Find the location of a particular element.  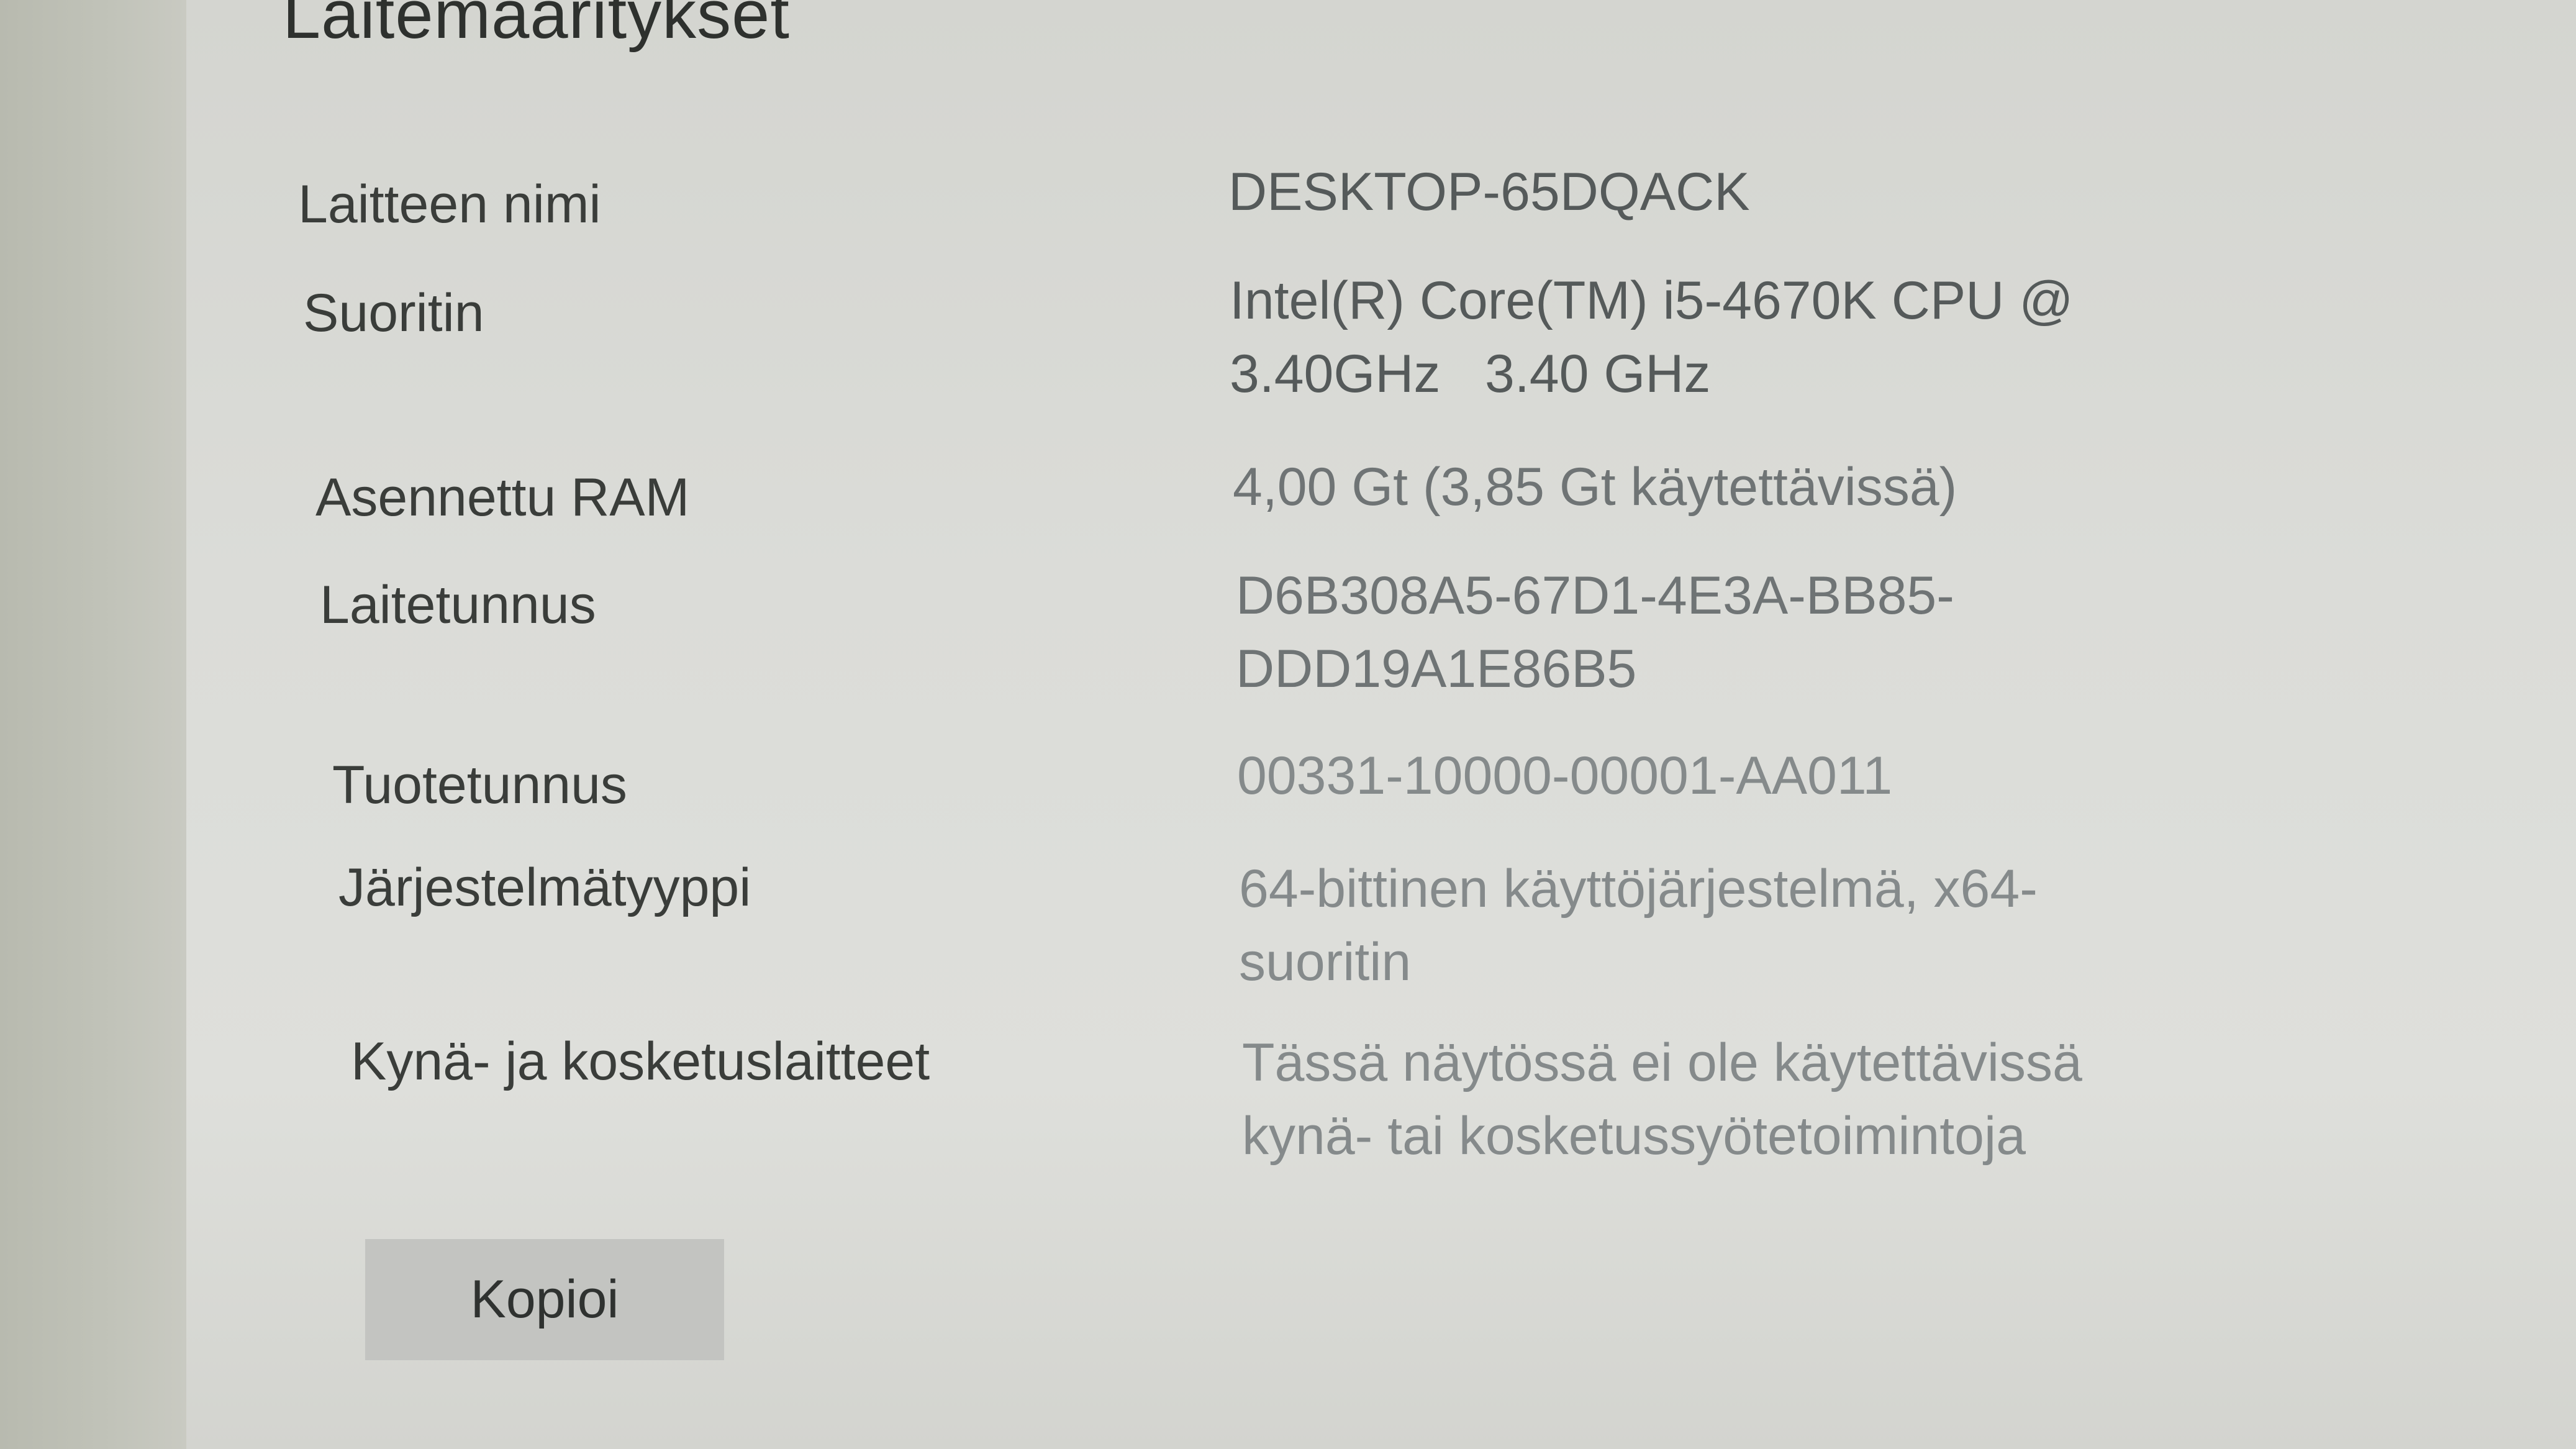

value-line: 00331-10000-00001-AA011 is located at coordinates (1565, 776).